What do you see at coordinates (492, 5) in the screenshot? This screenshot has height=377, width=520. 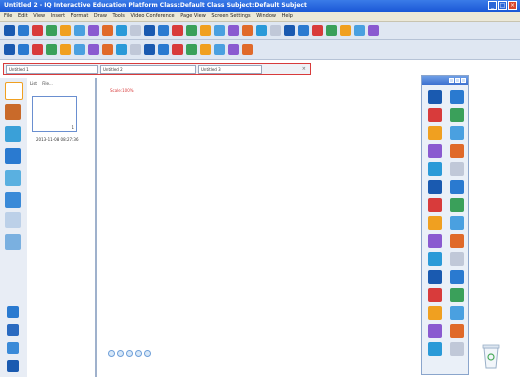 I see `minimize-button: _` at bounding box center [492, 5].